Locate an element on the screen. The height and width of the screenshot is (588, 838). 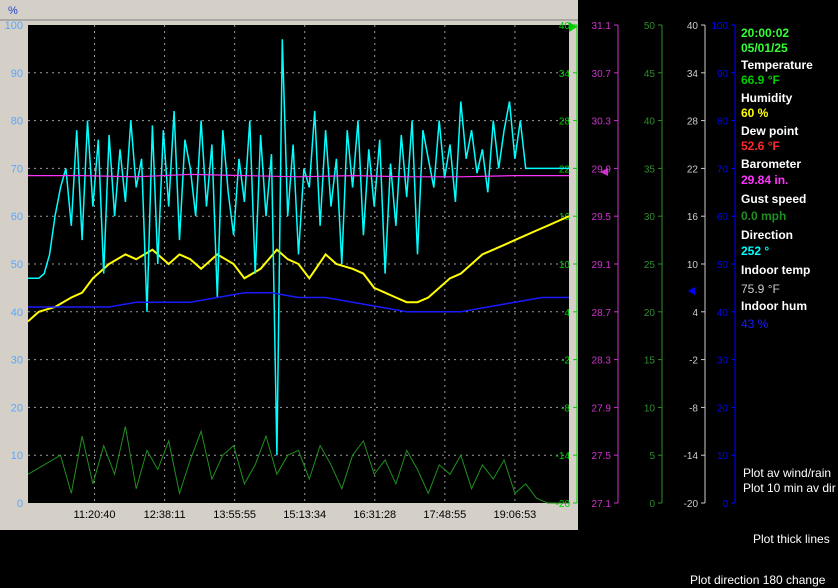
gust-label: Gust speed is located at coordinates (774, 199).